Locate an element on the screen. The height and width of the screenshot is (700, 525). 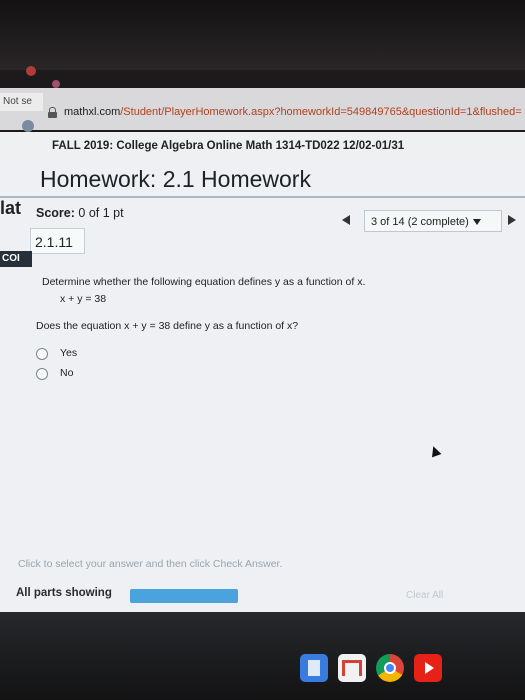
extension-icon is located at coordinates (28, 126).